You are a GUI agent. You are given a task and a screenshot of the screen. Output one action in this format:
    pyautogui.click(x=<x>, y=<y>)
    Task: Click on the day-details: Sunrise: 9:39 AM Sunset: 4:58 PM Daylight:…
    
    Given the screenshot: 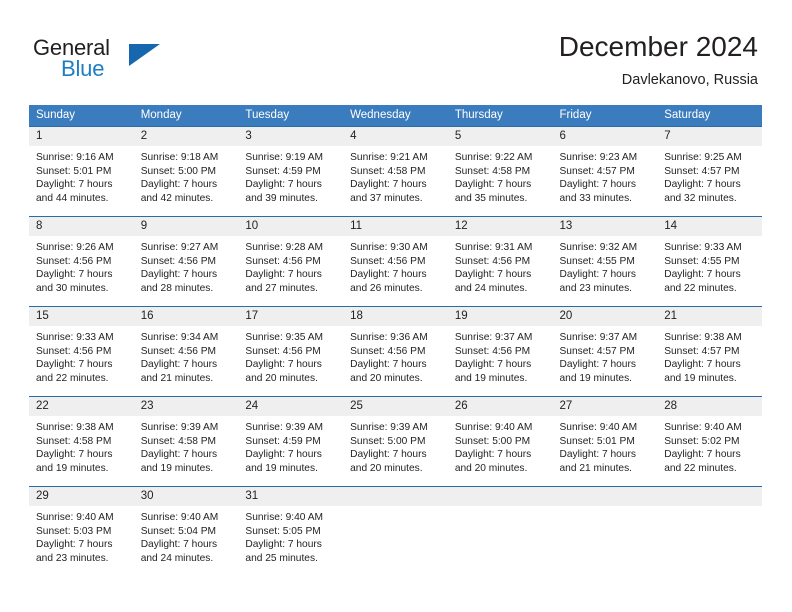 What is the action you would take?
    pyautogui.click(x=186, y=445)
    